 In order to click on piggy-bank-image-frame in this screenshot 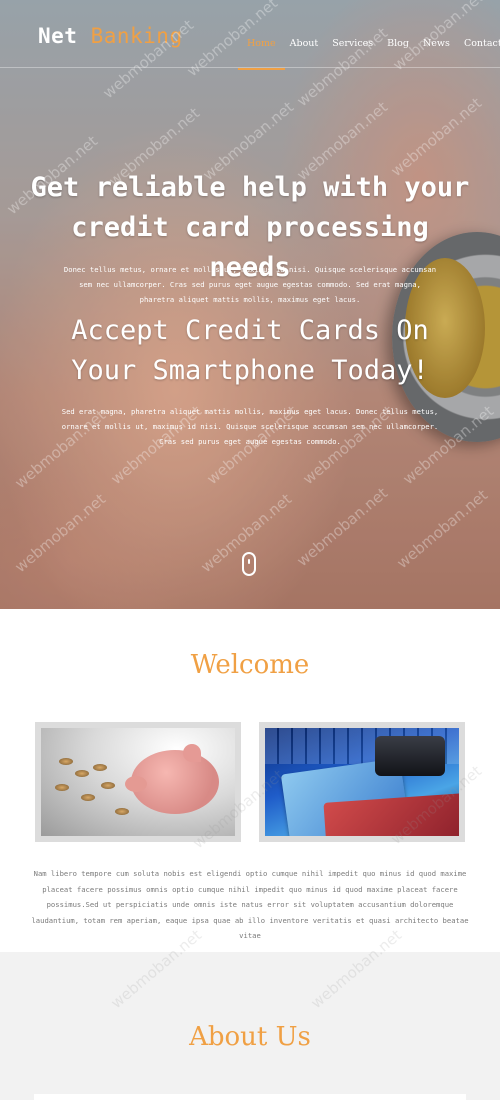, I will do `click(138, 782)`.